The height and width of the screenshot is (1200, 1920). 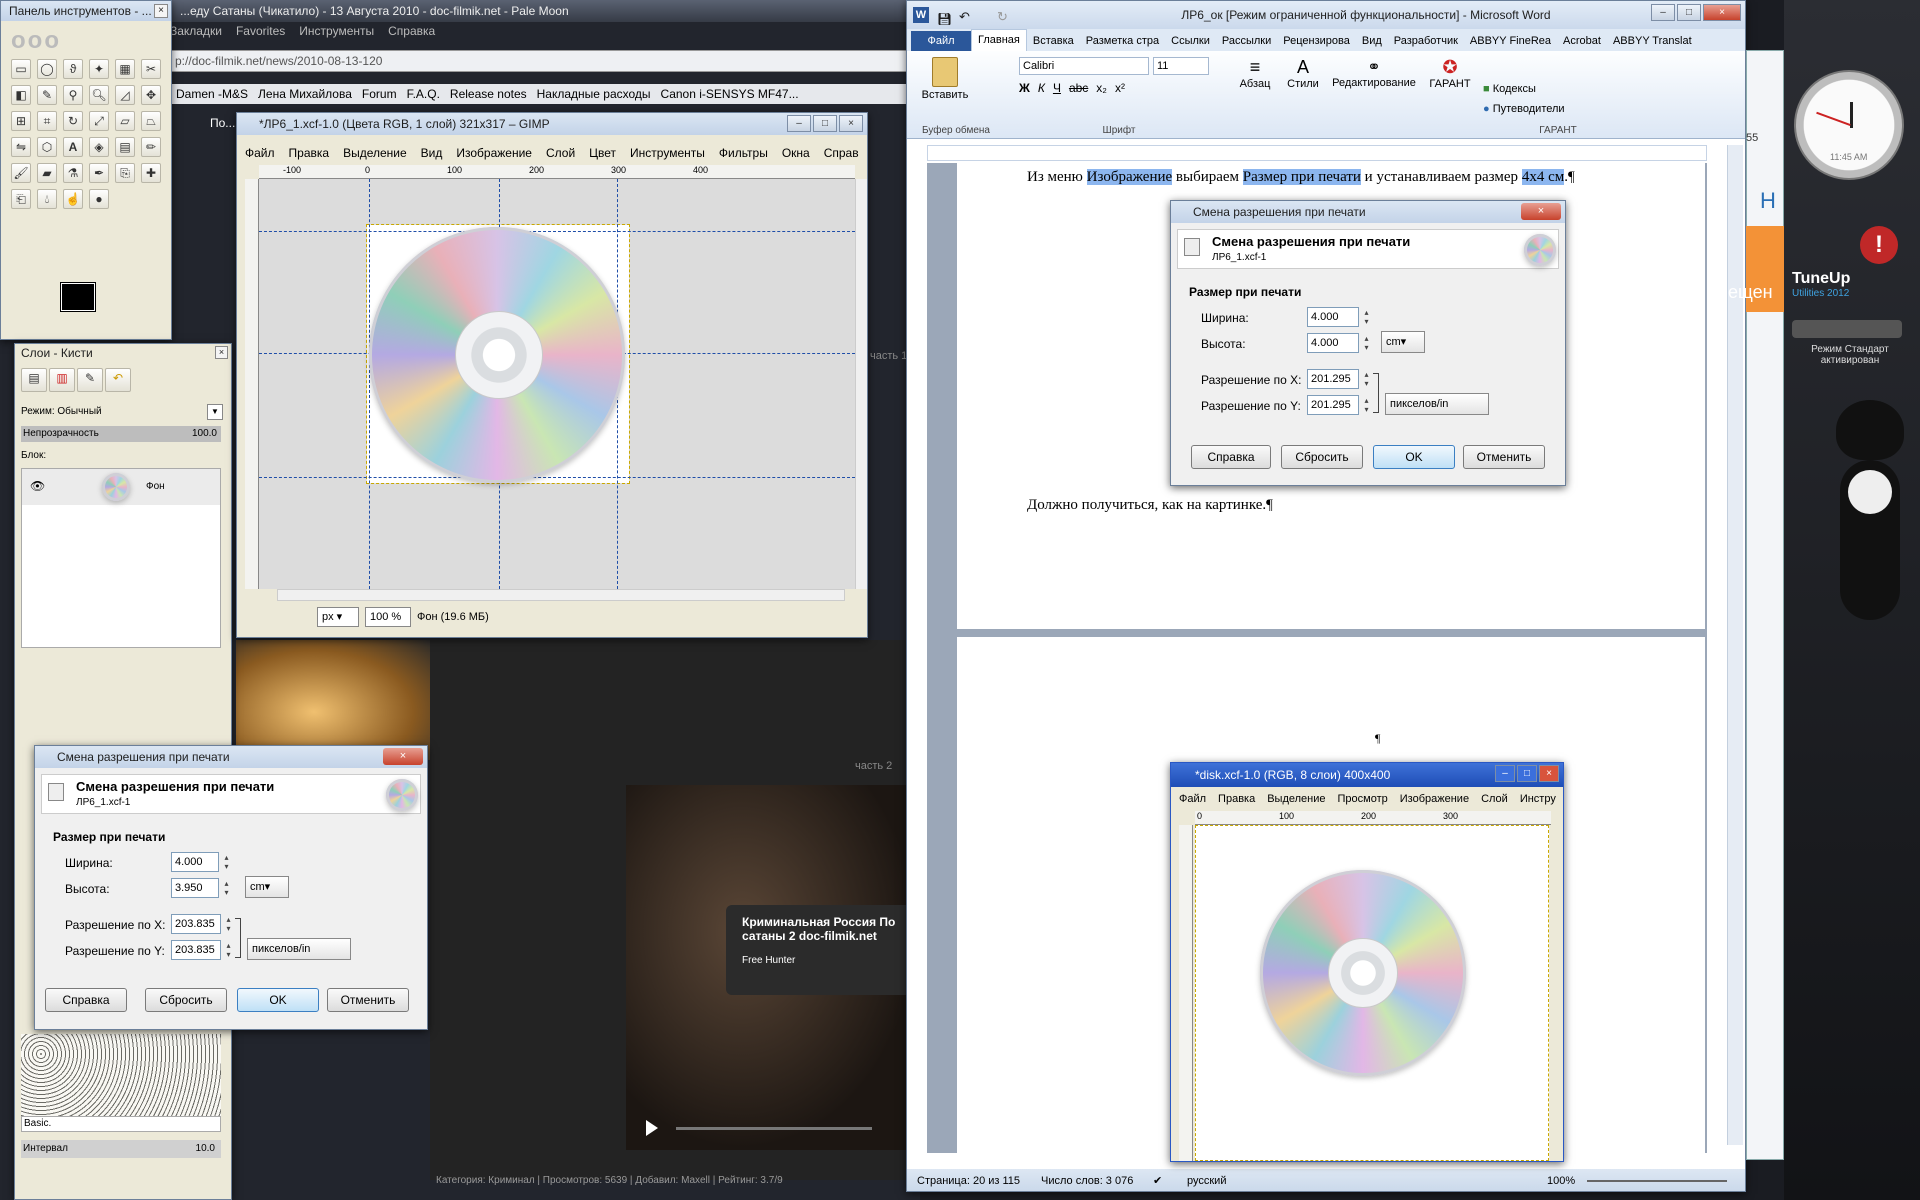 What do you see at coordinates (945, 87) in the screenshot?
I see `paste-button: Вставить` at bounding box center [945, 87].